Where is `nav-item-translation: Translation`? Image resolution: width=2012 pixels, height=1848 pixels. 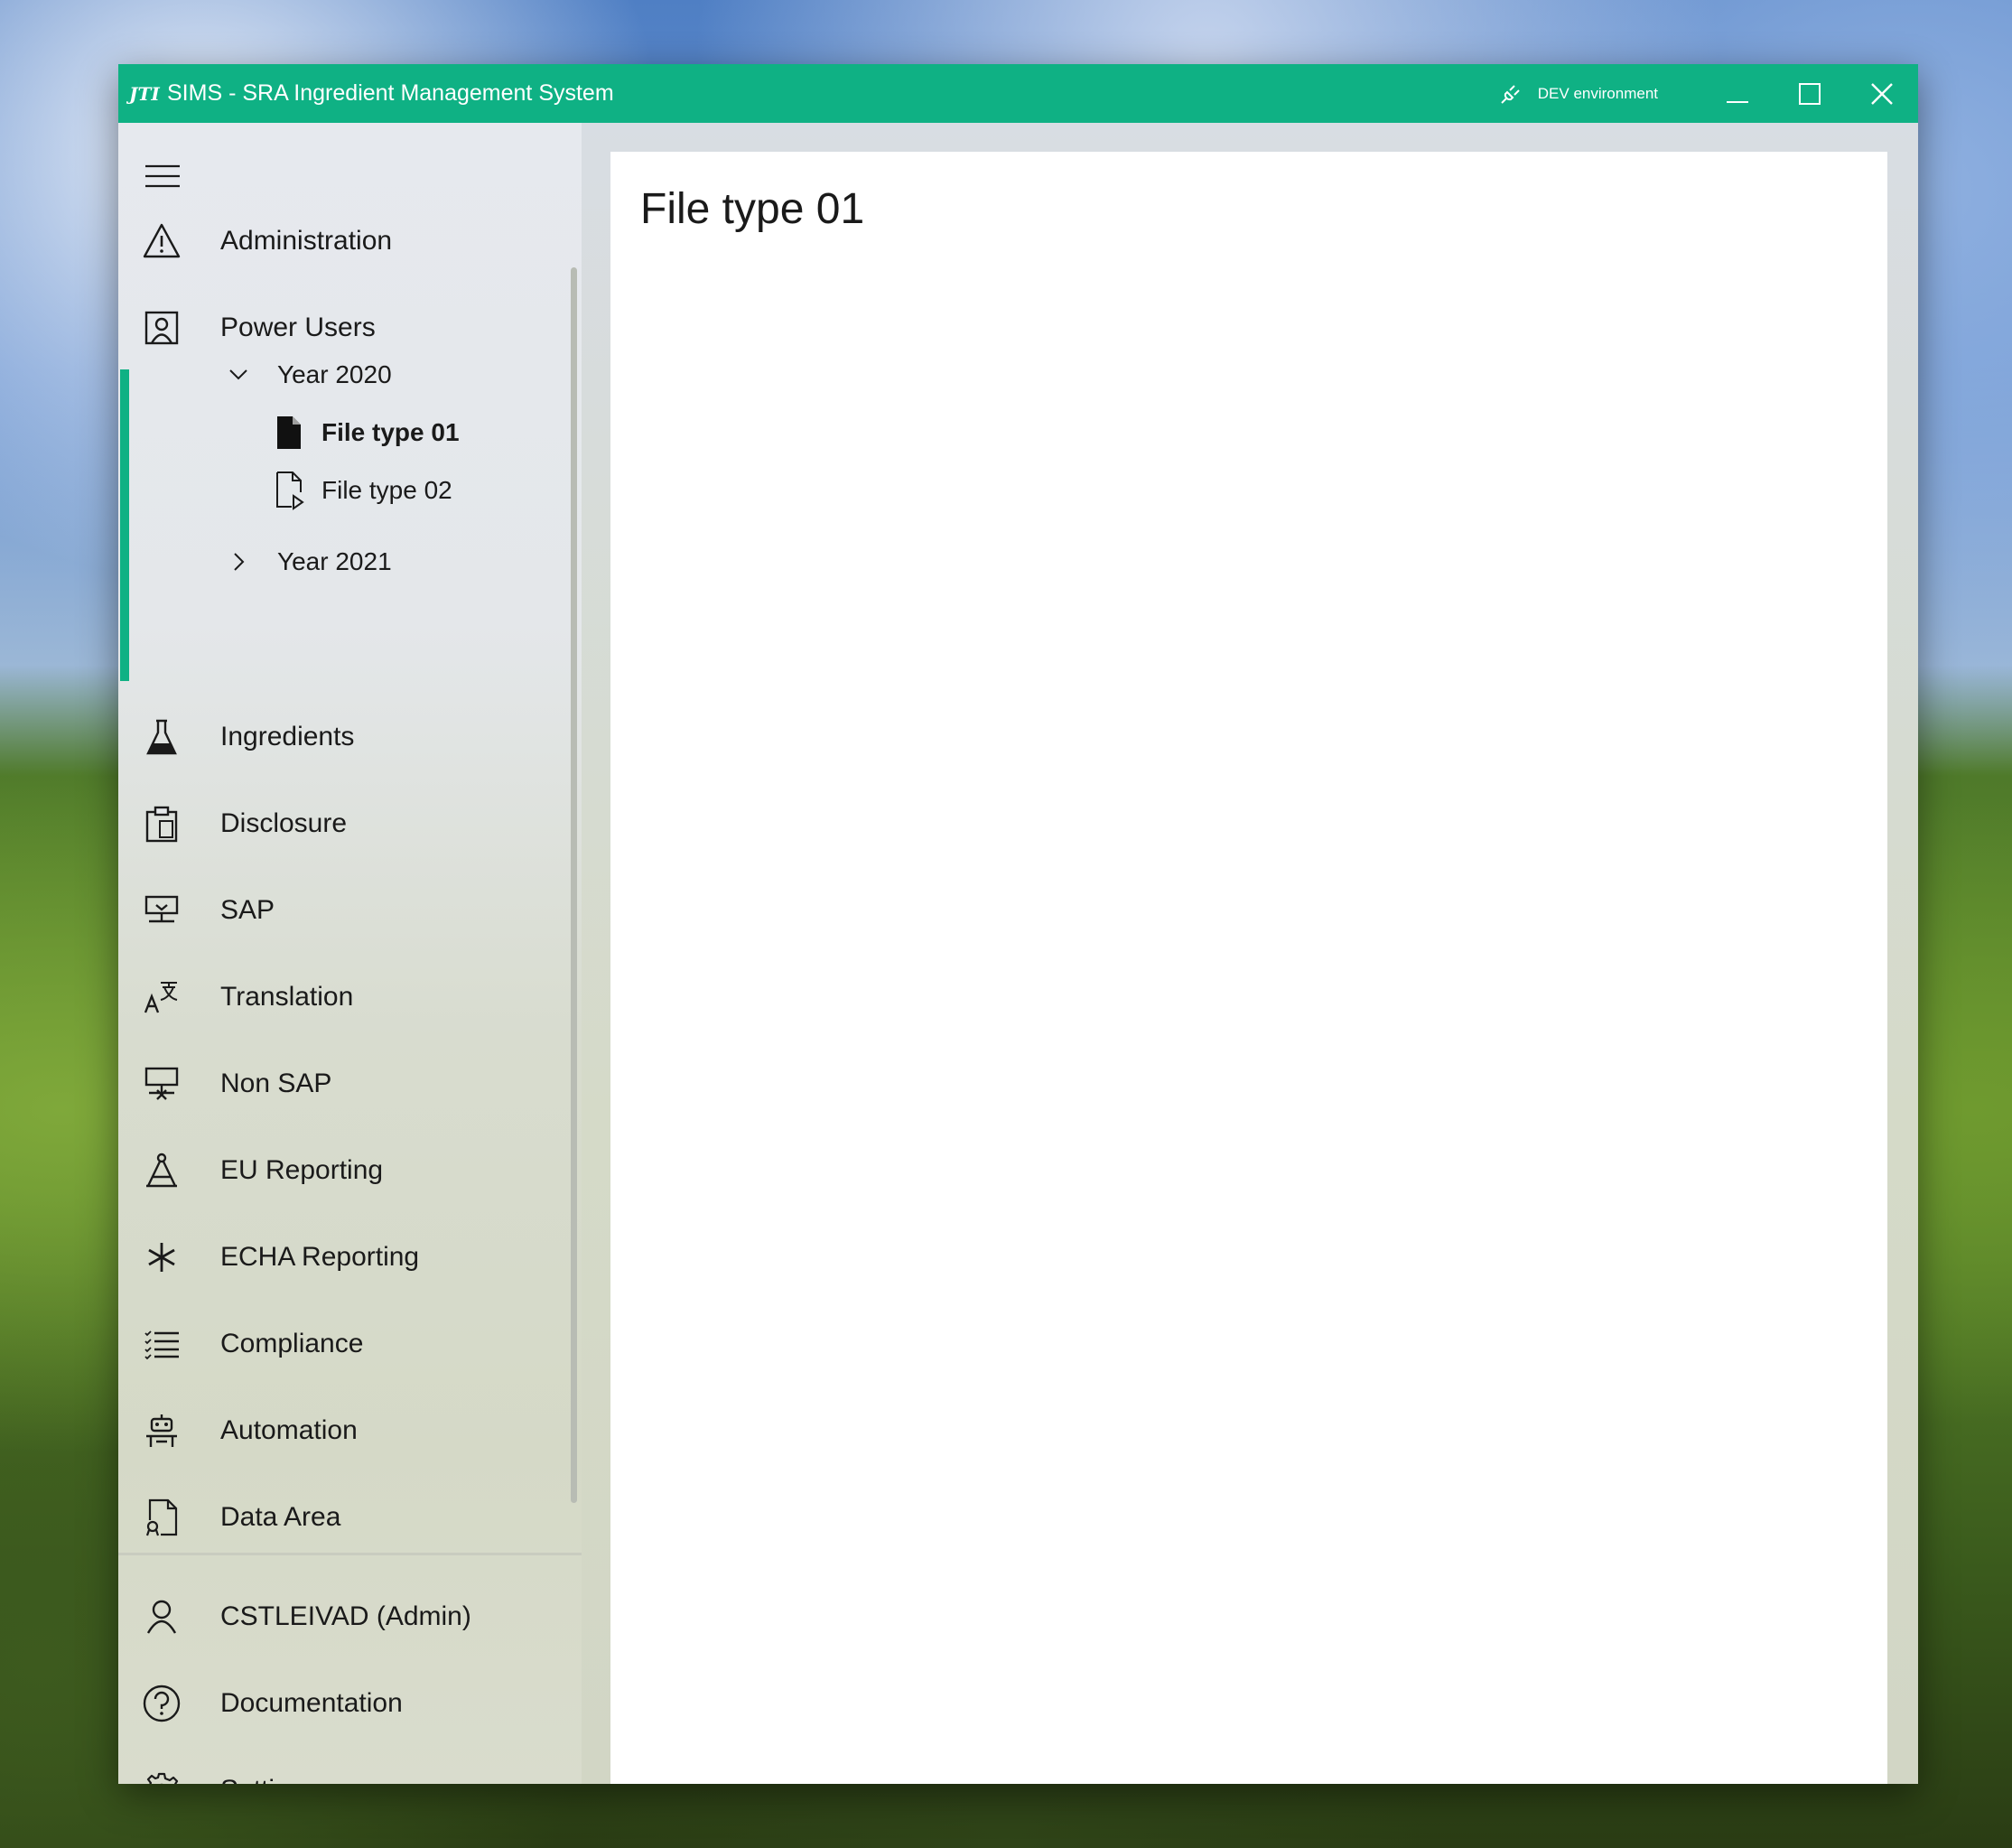 nav-item-translation: Translation is located at coordinates (344, 997).